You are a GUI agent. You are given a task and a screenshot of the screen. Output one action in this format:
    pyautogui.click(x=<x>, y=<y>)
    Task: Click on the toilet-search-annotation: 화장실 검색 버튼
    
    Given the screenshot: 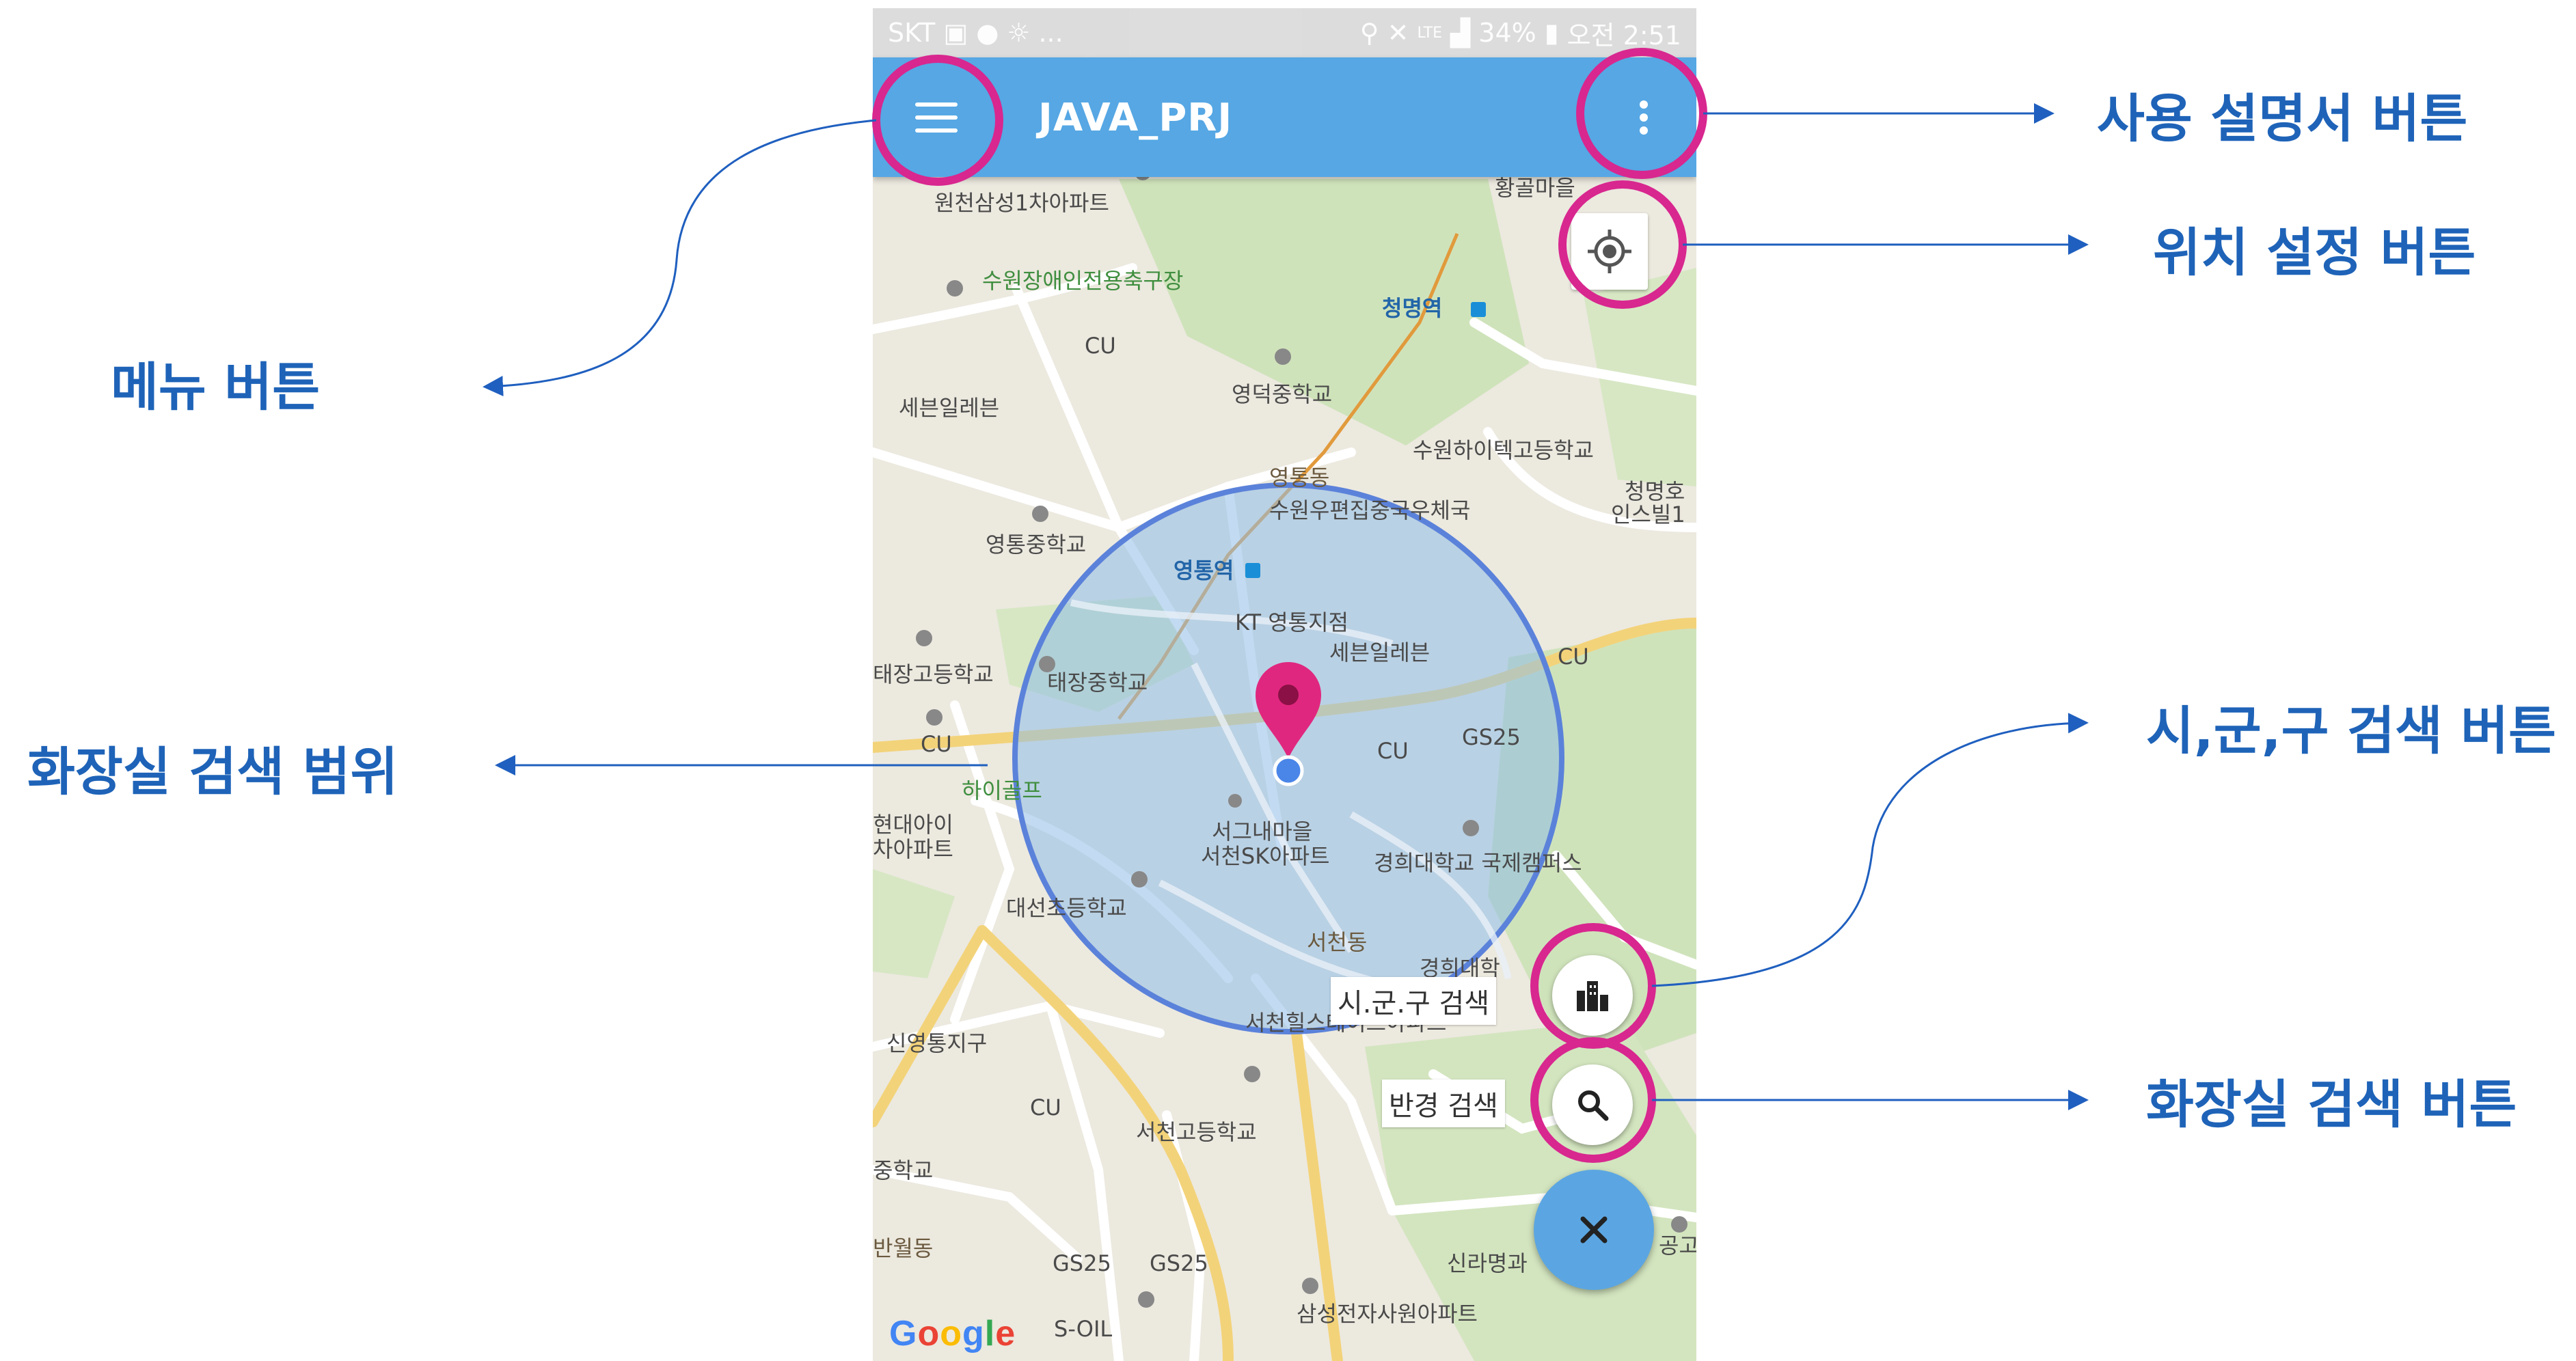 What is the action you would take?
    pyautogui.click(x=2331, y=1104)
    